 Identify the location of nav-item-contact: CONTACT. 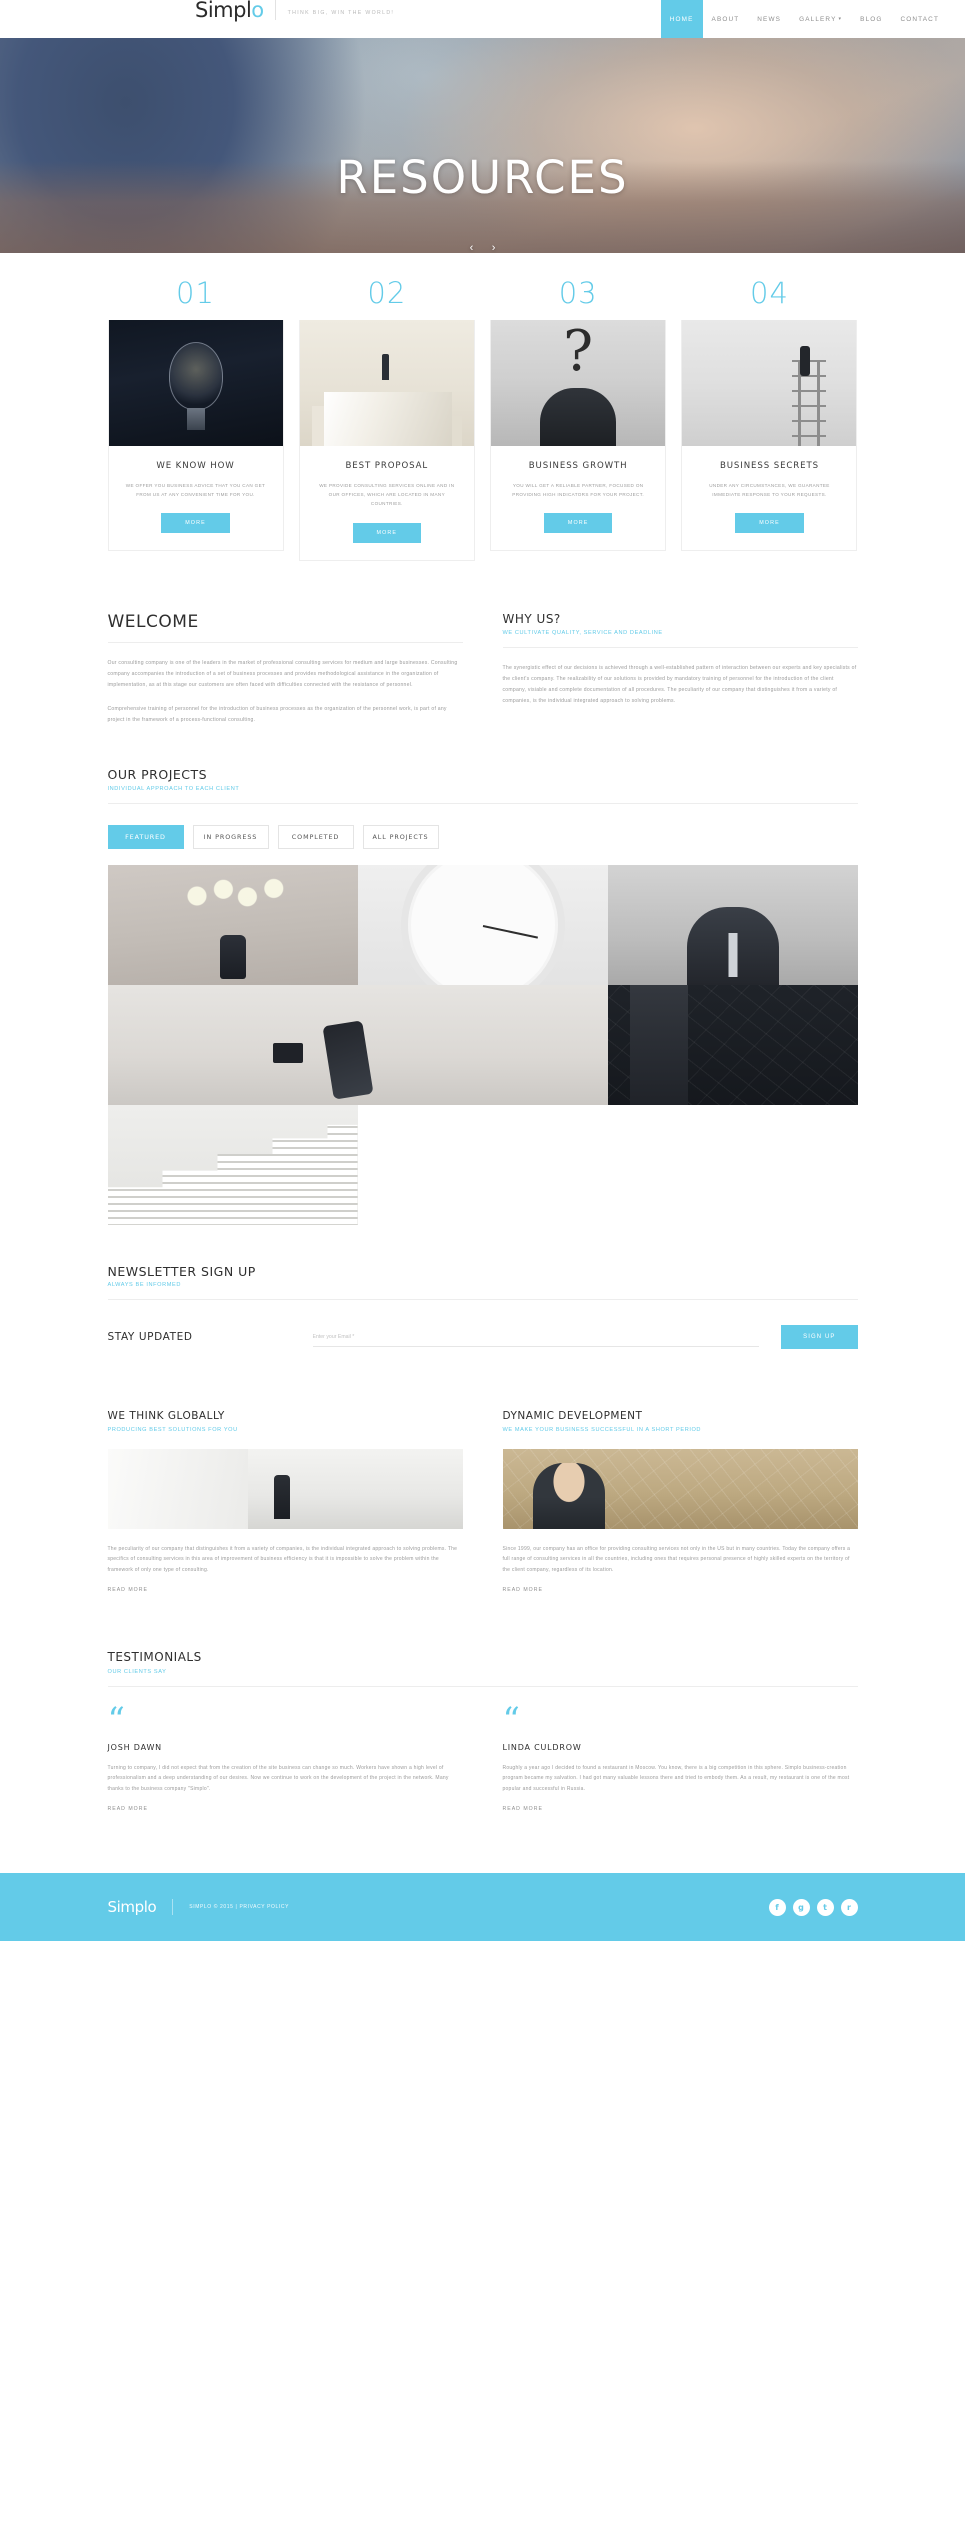
(920, 19).